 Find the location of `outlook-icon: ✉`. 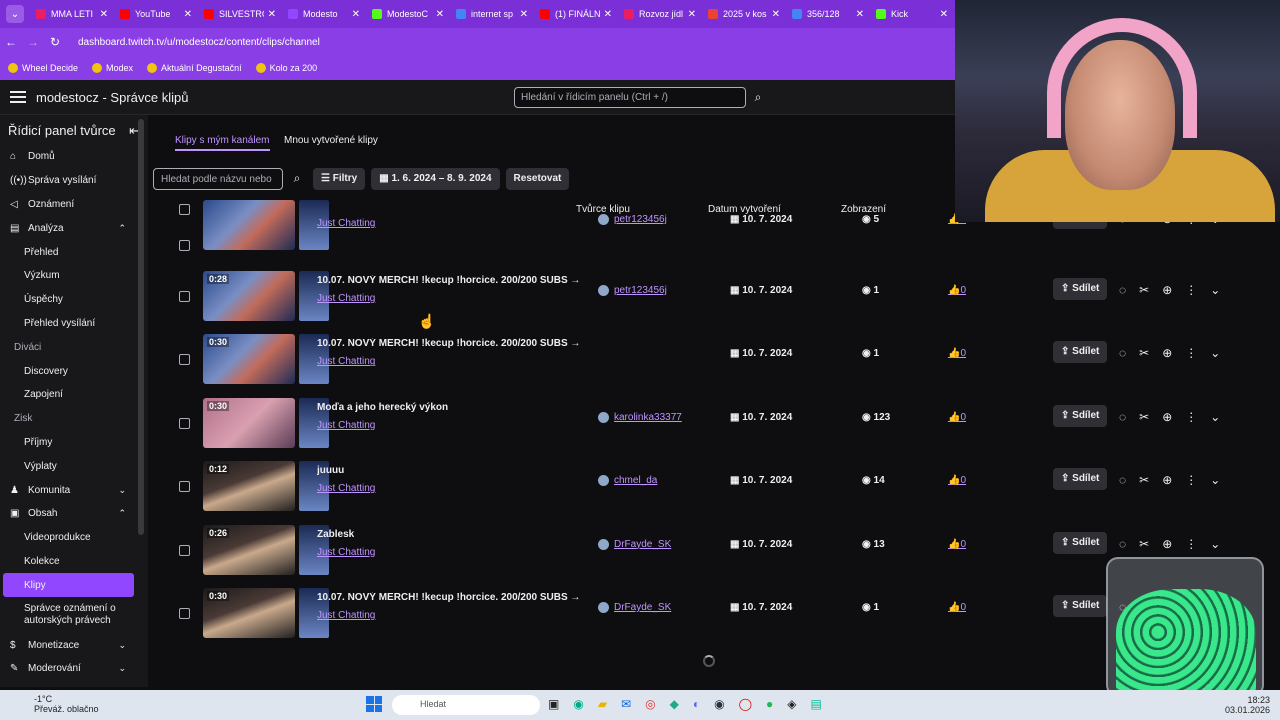

outlook-icon: ✉ is located at coordinates (626, 704).